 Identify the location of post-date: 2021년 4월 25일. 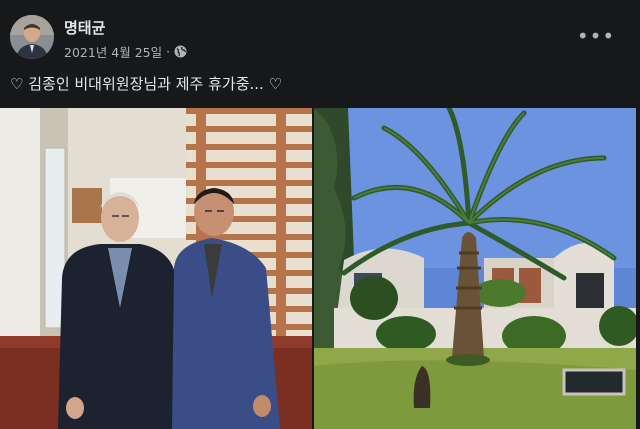
(113, 51).